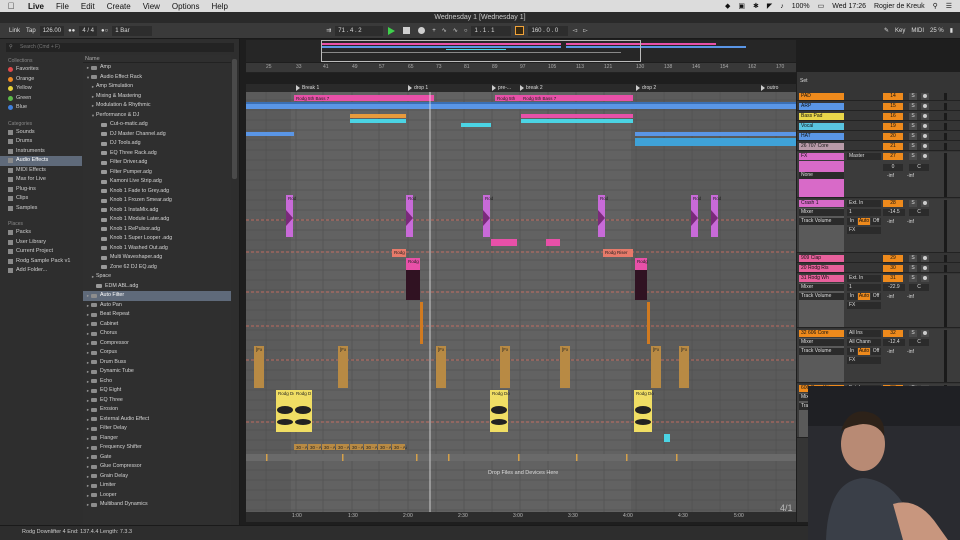 The height and width of the screenshot is (540, 960). Describe the element at coordinates (864, 156) in the screenshot. I see `audio-to-select: Master` at that location.